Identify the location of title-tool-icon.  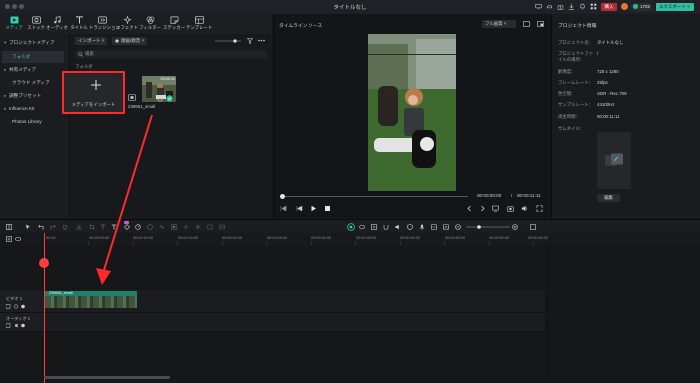
(114, 227).